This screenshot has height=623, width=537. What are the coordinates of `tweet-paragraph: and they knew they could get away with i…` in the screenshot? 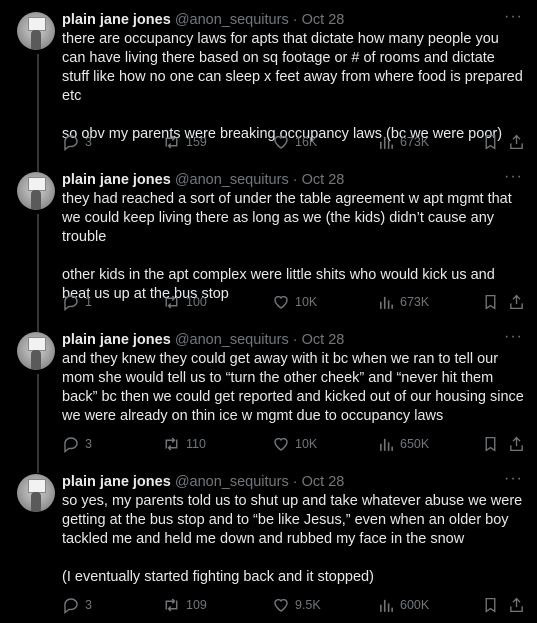 It's located at (293, 387).